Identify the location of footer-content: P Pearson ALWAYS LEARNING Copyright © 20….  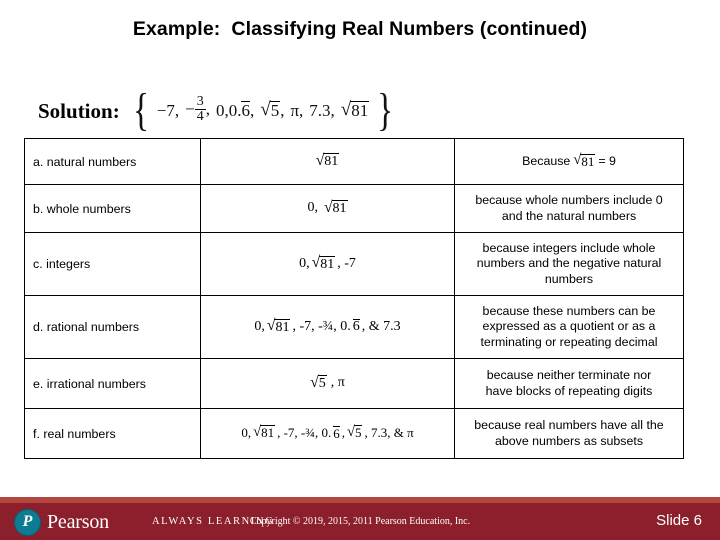
(360, 521).